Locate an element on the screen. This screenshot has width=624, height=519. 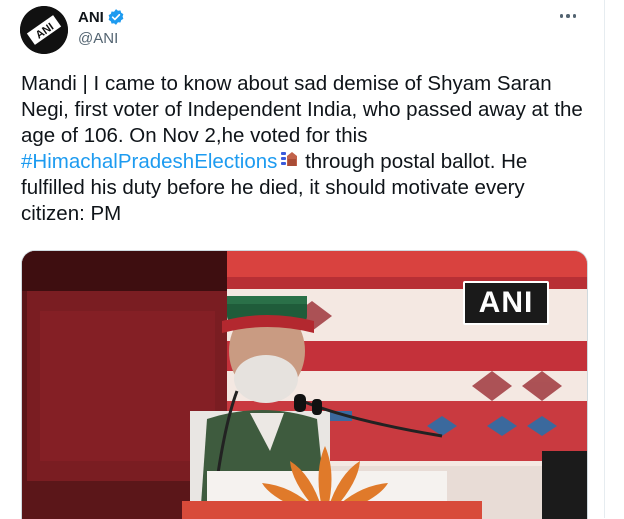
verified-badge-icon is located at coordinates (116, 17).